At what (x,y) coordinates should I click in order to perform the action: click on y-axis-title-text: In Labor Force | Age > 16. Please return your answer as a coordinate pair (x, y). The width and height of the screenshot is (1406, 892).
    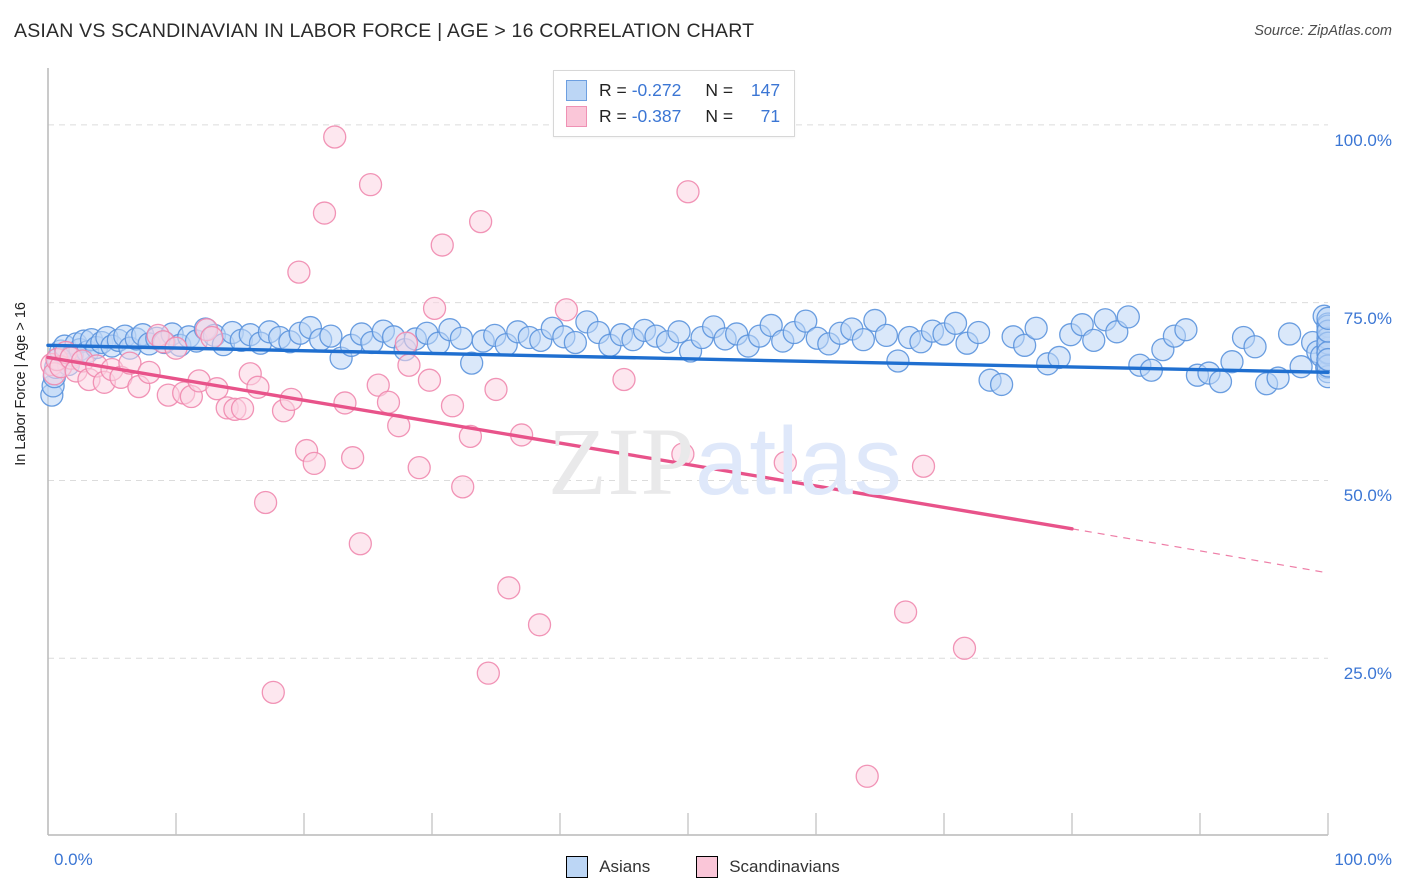
    Looking at the image, I should click on (21, 384).